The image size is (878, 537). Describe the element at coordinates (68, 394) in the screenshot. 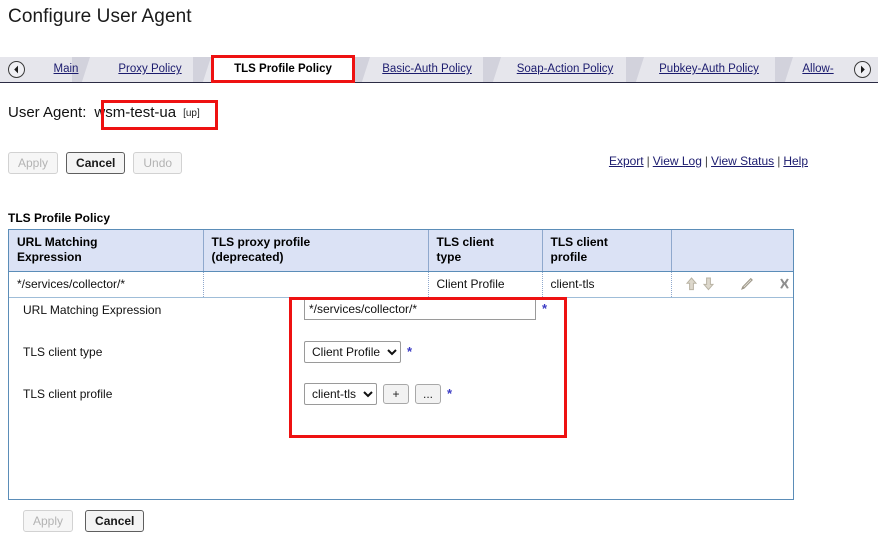

I see `label-tls-client-profile: TLS client profile` at that location.